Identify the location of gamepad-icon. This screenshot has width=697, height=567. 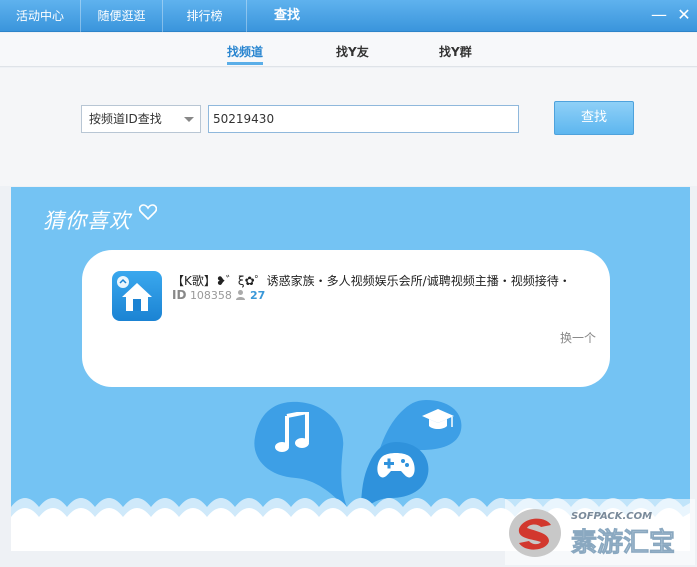
(396, 465).